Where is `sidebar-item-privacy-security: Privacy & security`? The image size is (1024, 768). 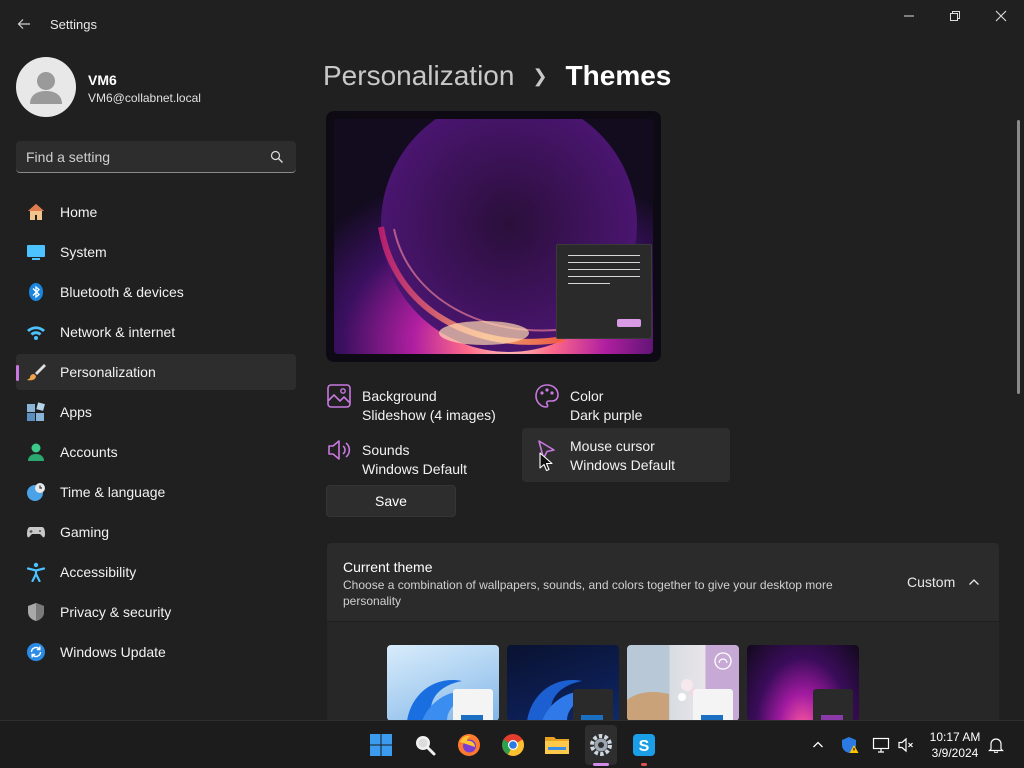
sidebar-item-privacy-security: Privacy & security is located at coordinates (156, 612).